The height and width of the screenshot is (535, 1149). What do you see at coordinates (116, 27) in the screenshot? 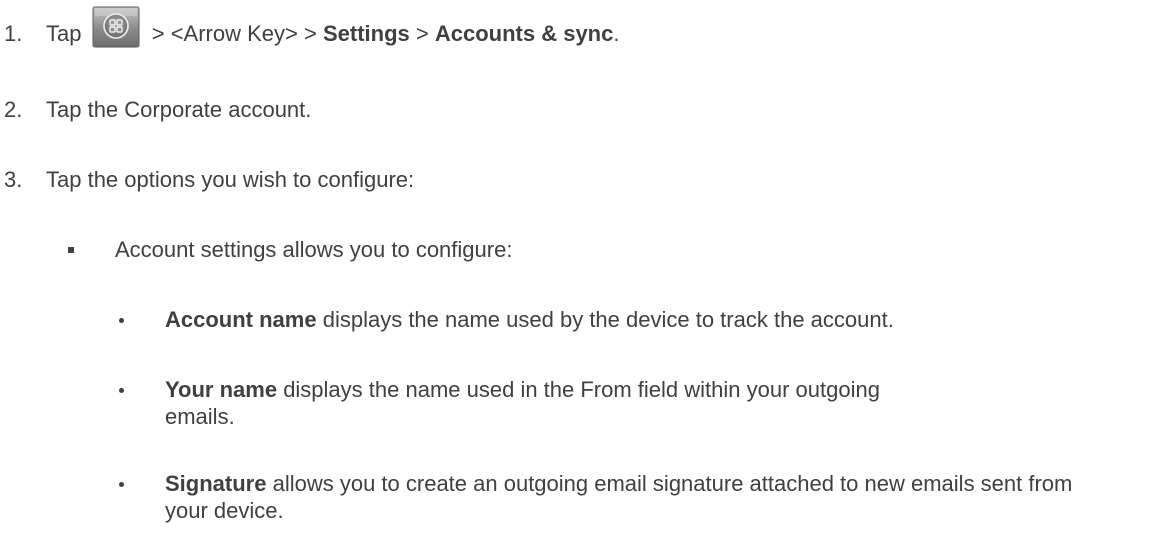
I see `home-key-icon` at bounding box center [116, 27].